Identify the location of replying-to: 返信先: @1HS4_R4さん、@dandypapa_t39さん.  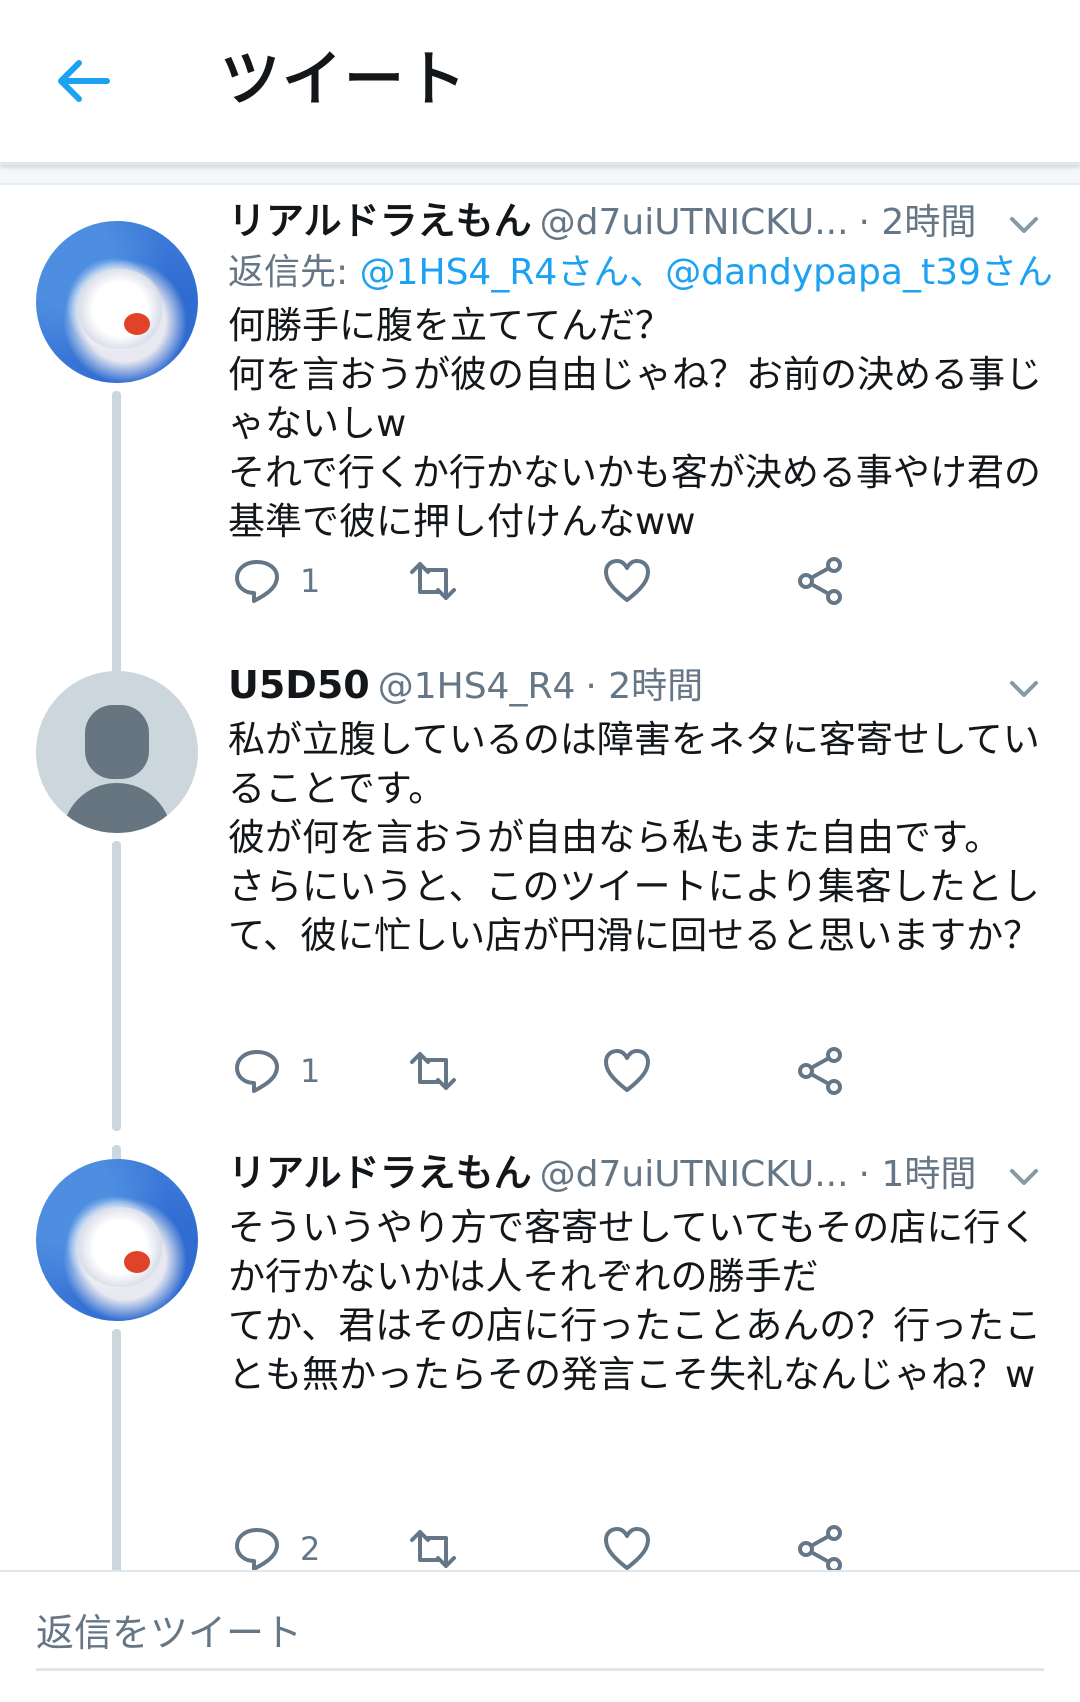
(640, 273).